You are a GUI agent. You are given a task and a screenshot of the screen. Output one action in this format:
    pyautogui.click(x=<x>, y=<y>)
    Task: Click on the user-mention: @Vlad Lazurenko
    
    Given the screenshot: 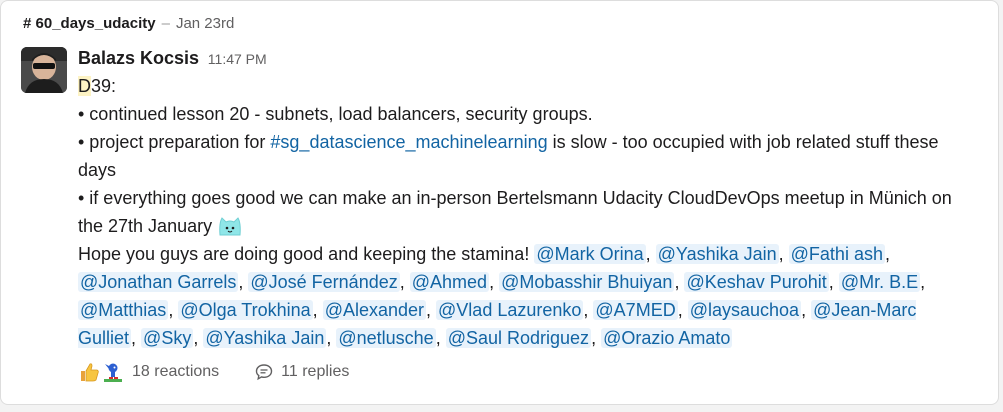 What is the action you would take?
    pyautogui.click(x=510, y=310)
    